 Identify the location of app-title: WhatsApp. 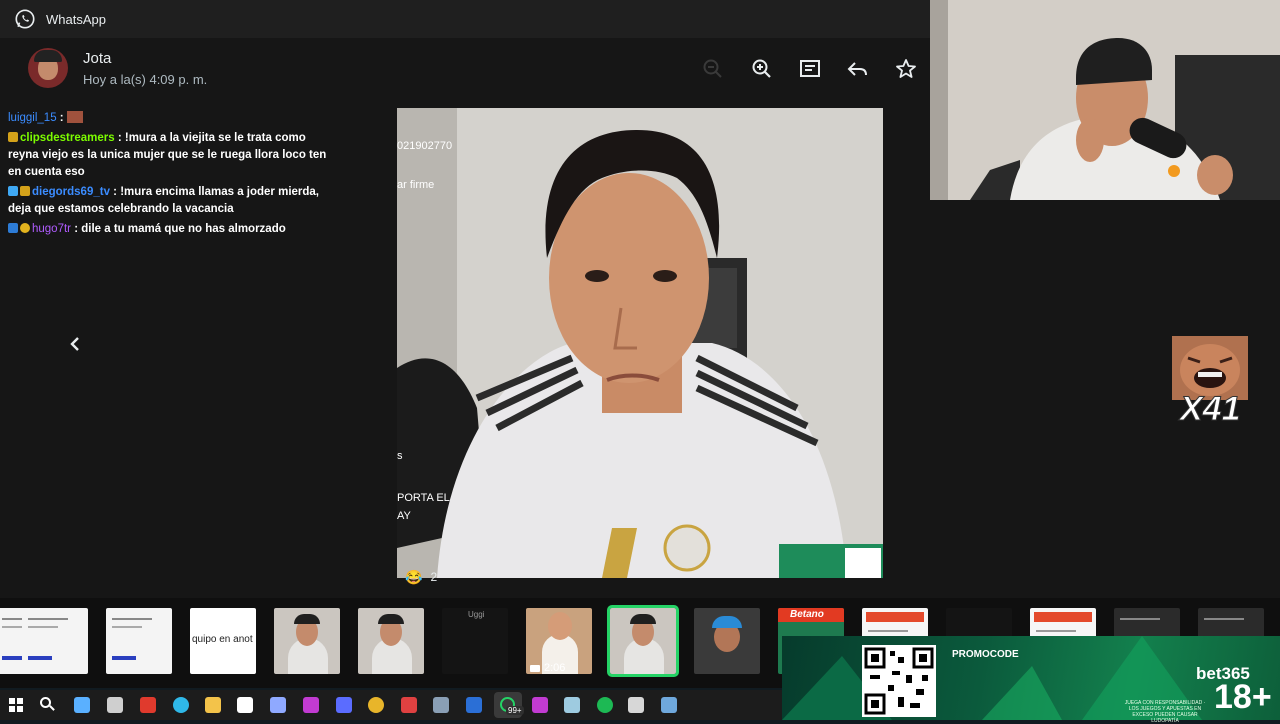
(76, 19).